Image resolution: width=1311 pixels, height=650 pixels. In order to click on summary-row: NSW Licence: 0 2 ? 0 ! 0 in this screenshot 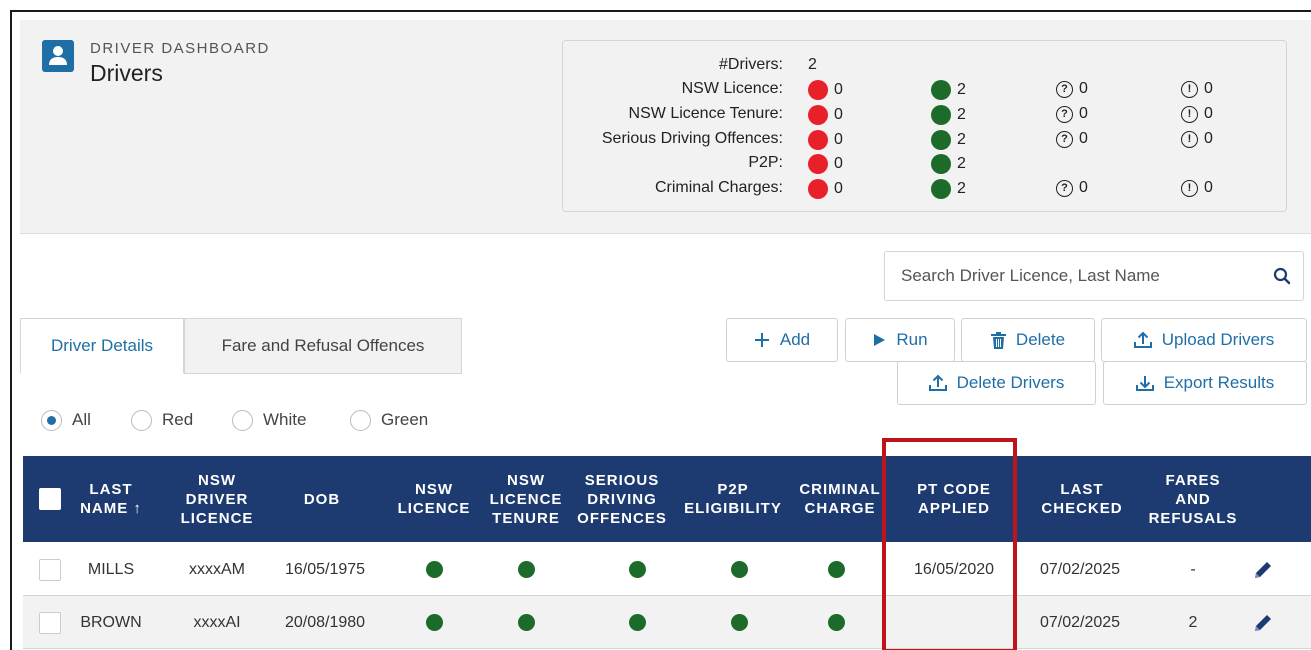, I will do `click(925, 92)`.